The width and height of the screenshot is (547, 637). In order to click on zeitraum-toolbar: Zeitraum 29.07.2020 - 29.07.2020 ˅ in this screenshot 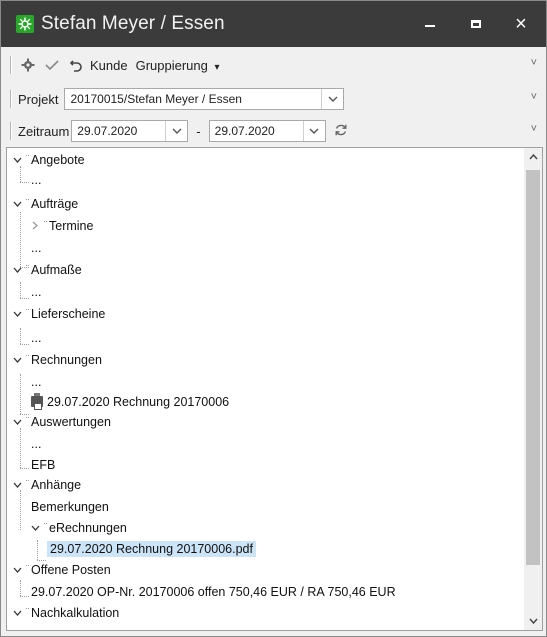, I will do `click(273, 131)`.